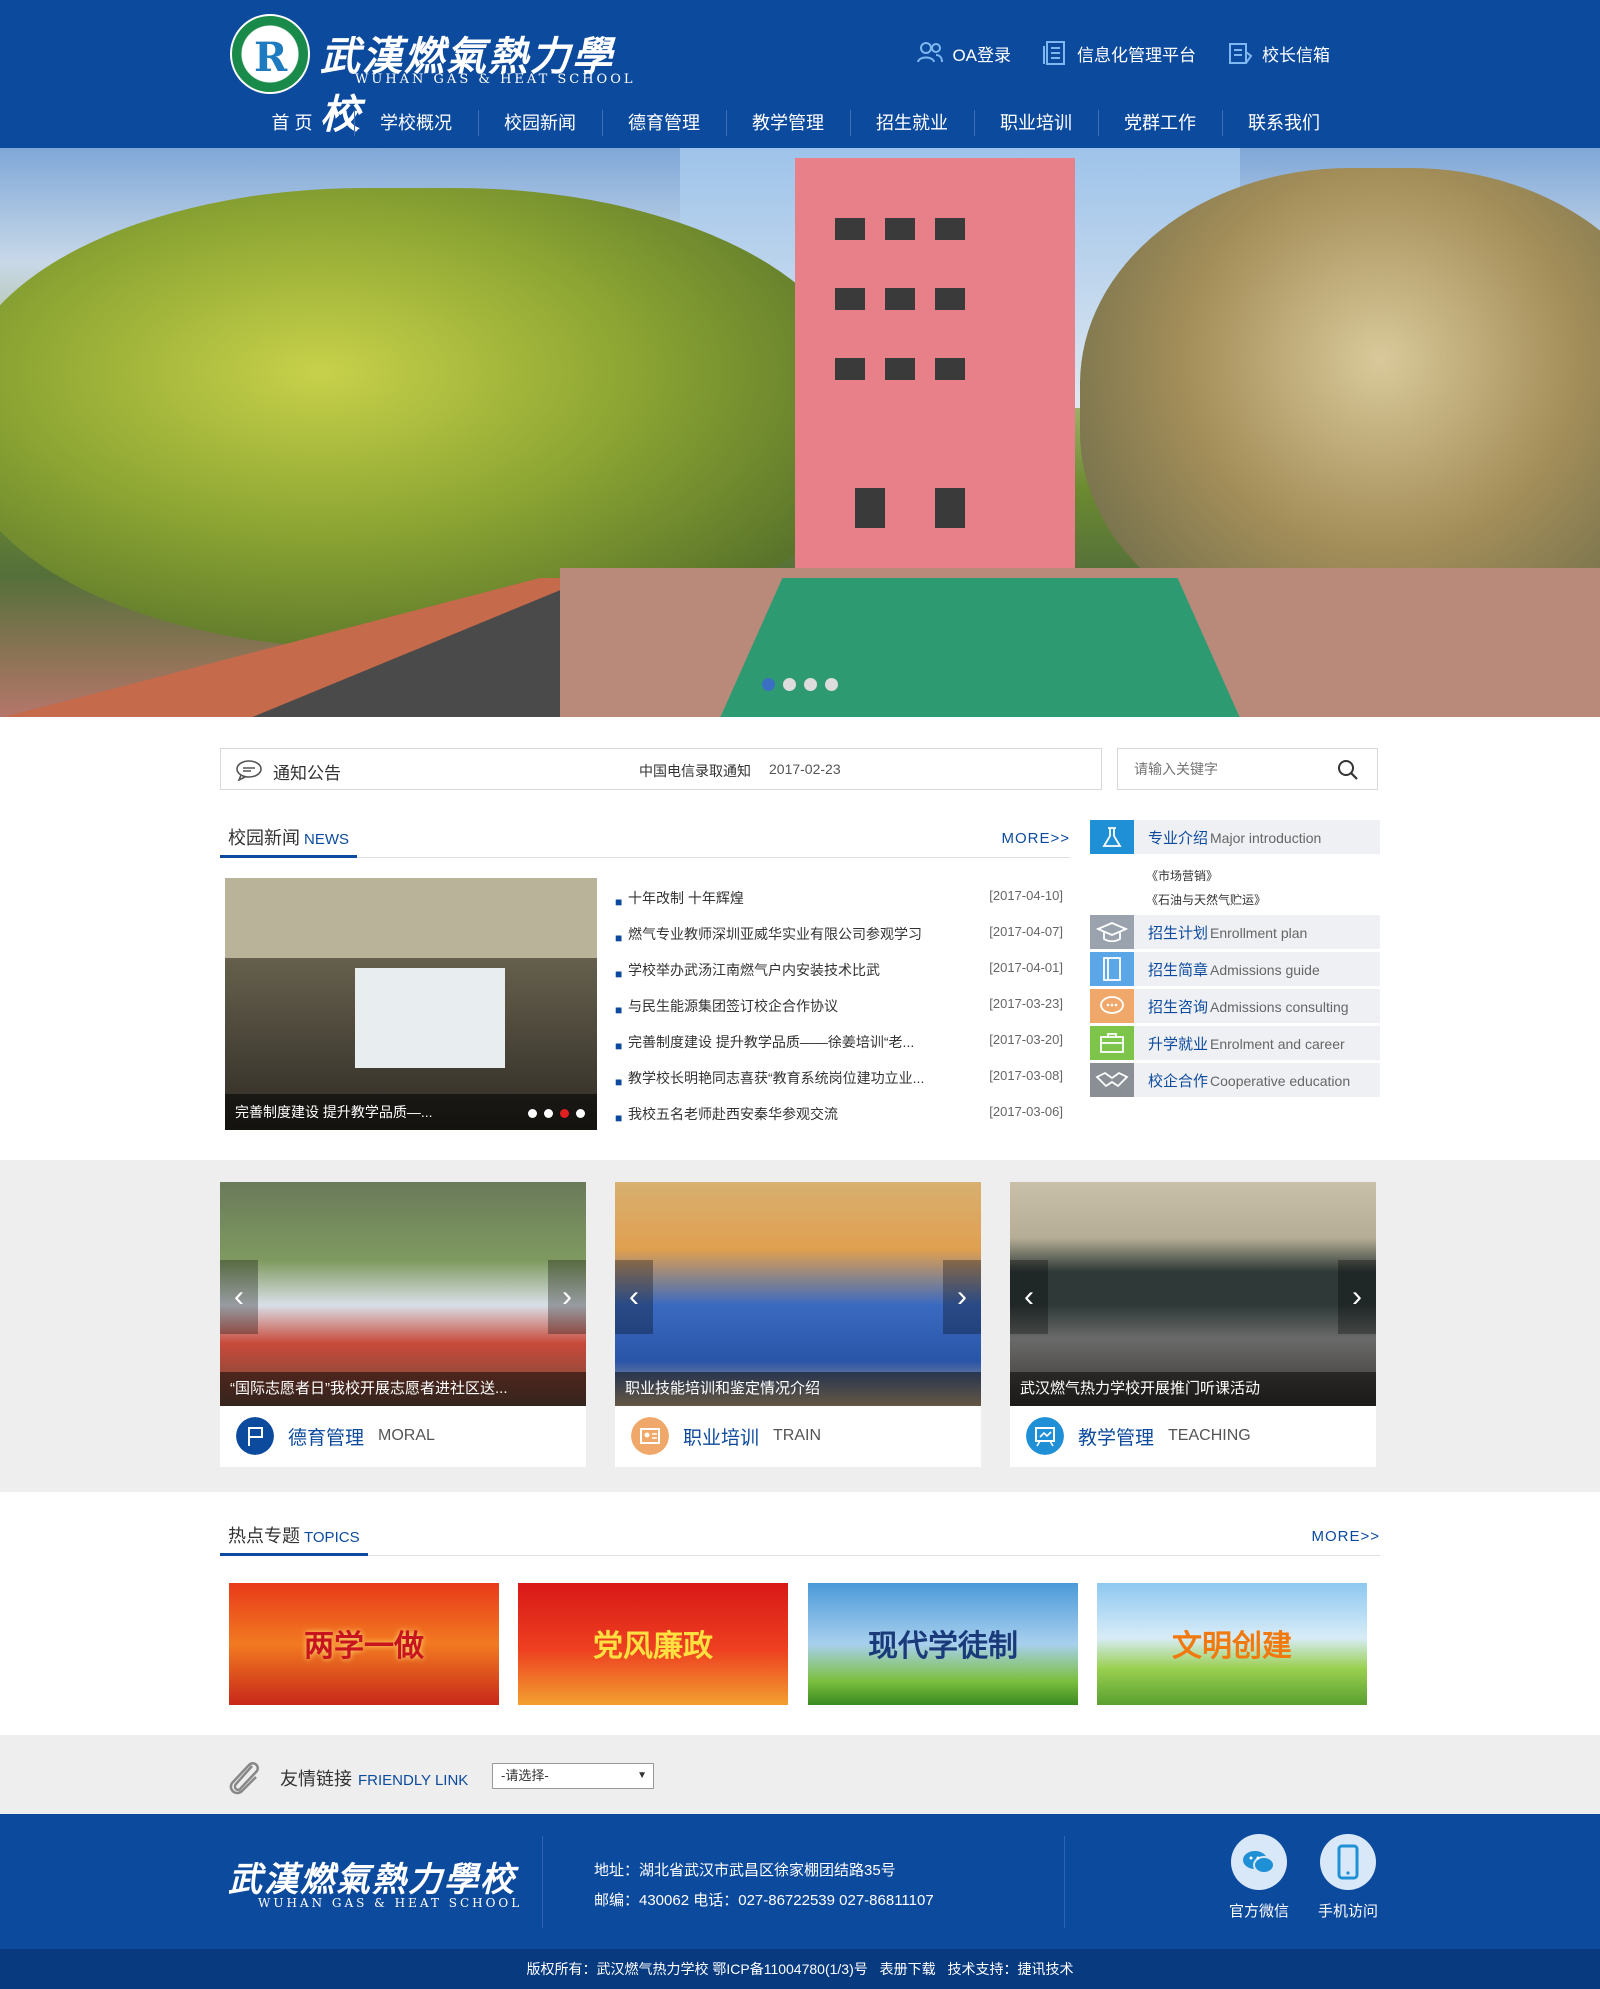 The height and width of the screenshot is (1989, 1600). I want to click on nav-item-admissions: 招生就业, so click(912, 126).